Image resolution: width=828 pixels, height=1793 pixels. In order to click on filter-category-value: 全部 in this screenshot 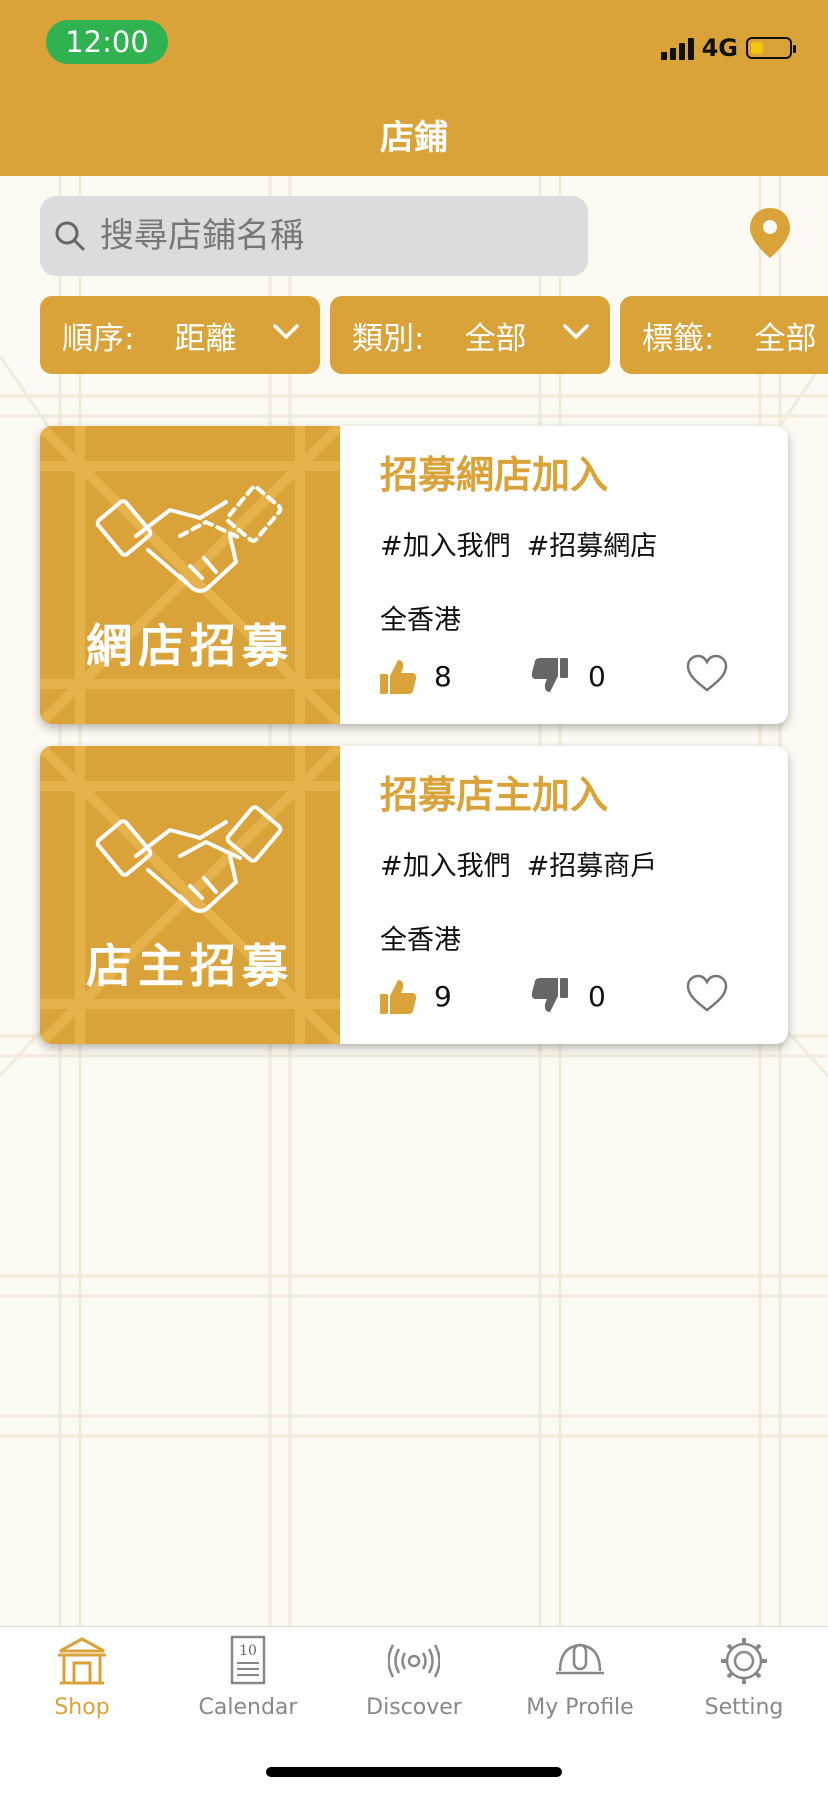, I will do `click(495, 338)`.